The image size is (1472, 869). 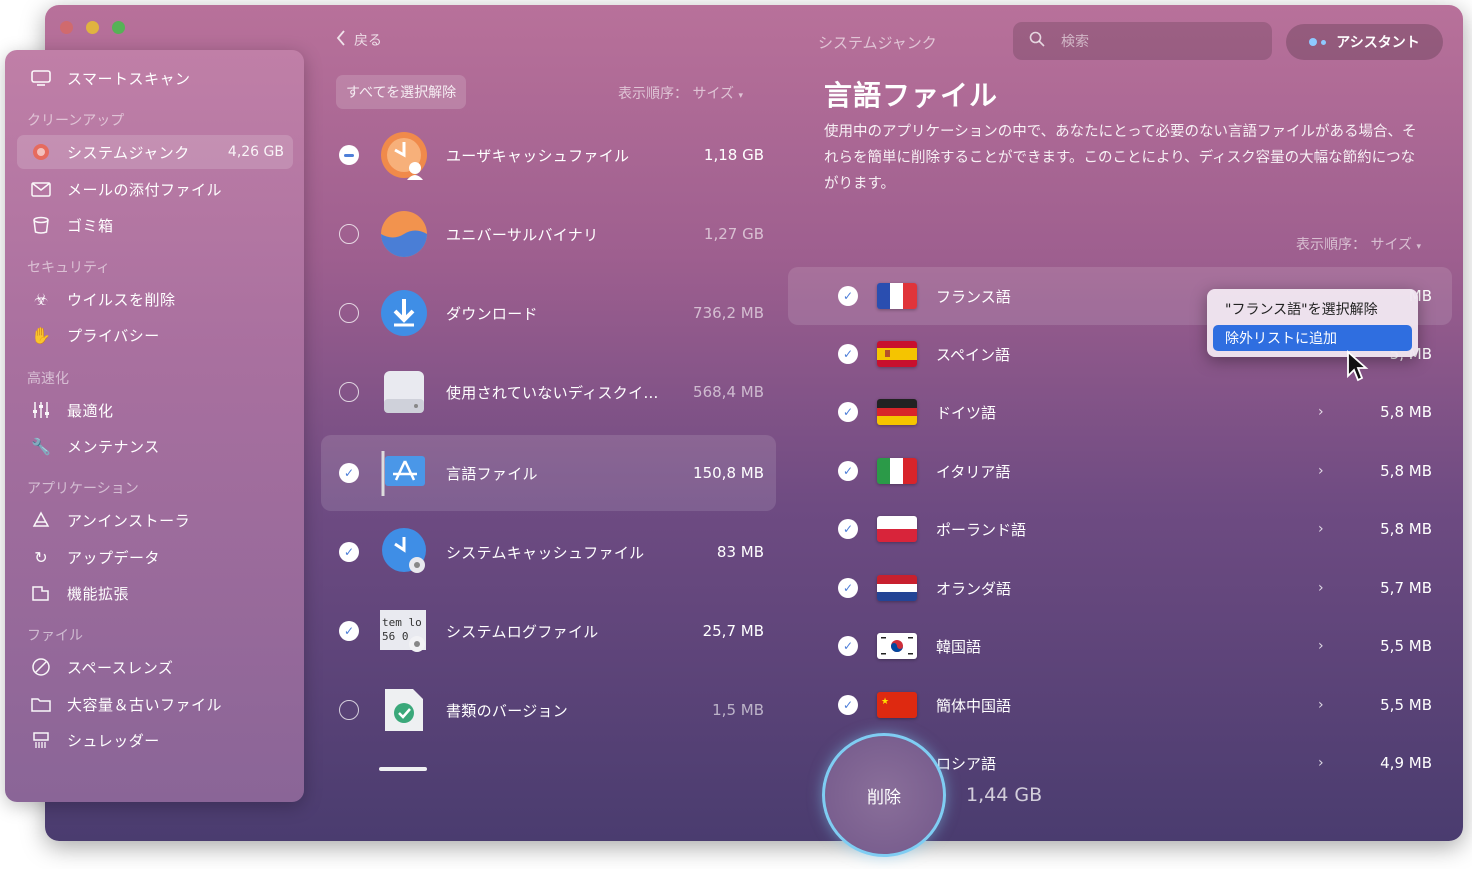 I want to click on sidebar-item-optimization: 最適化, so click(x=155, y=410).